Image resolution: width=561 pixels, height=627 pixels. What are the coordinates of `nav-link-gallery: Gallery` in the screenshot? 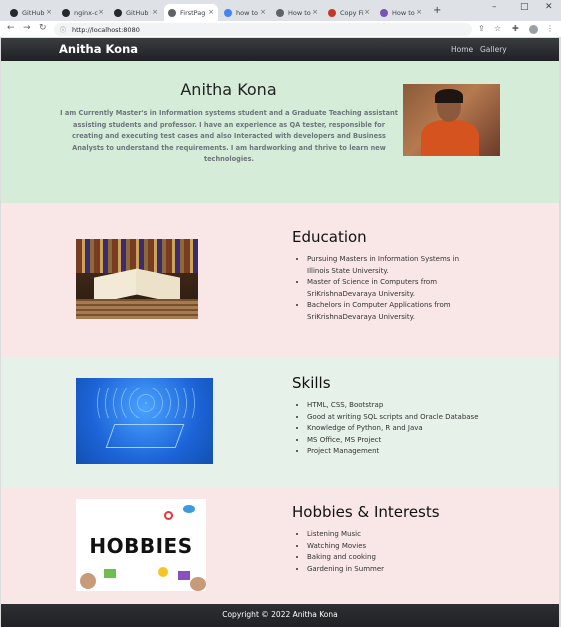 It's located at (493, 49).